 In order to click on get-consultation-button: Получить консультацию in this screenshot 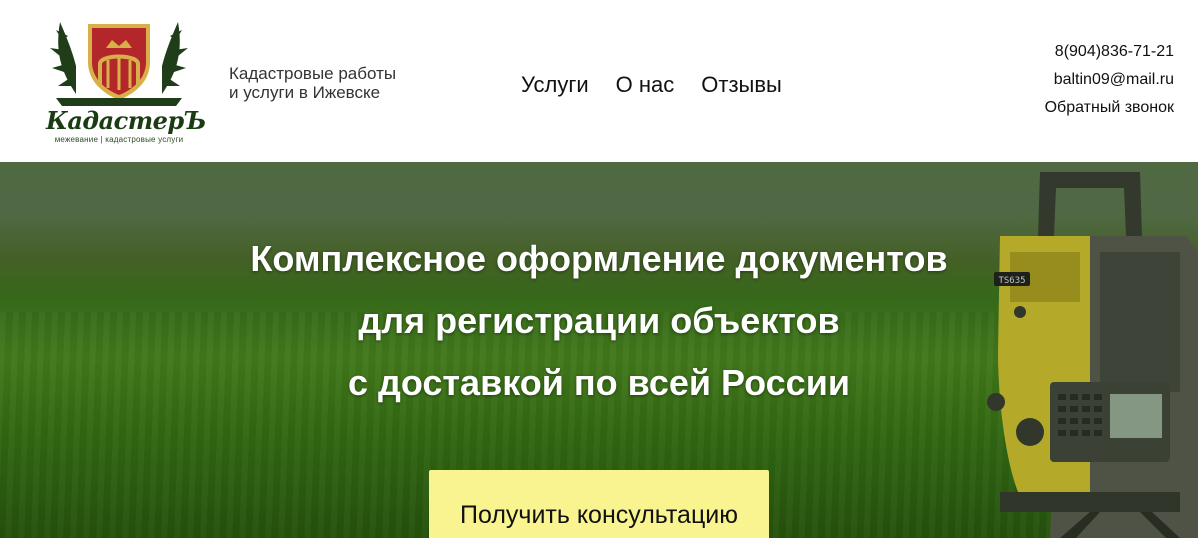, I will do `click(599, 504)`.